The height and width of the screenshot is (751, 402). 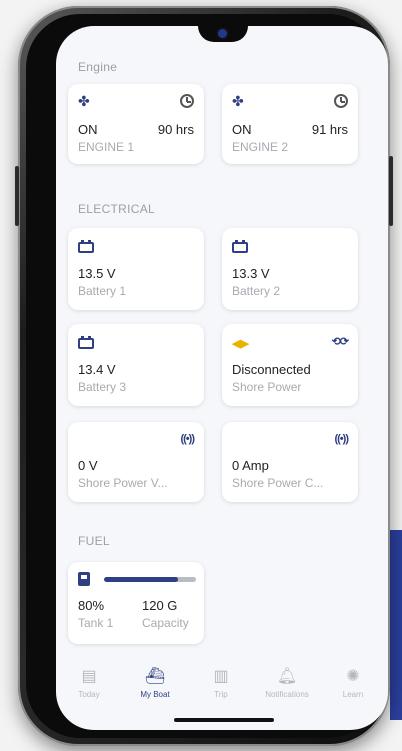 What do you see at coordinates (89, 694) in the screenshot?
I see `tab-label: Today` at bounding box center [89, 694].